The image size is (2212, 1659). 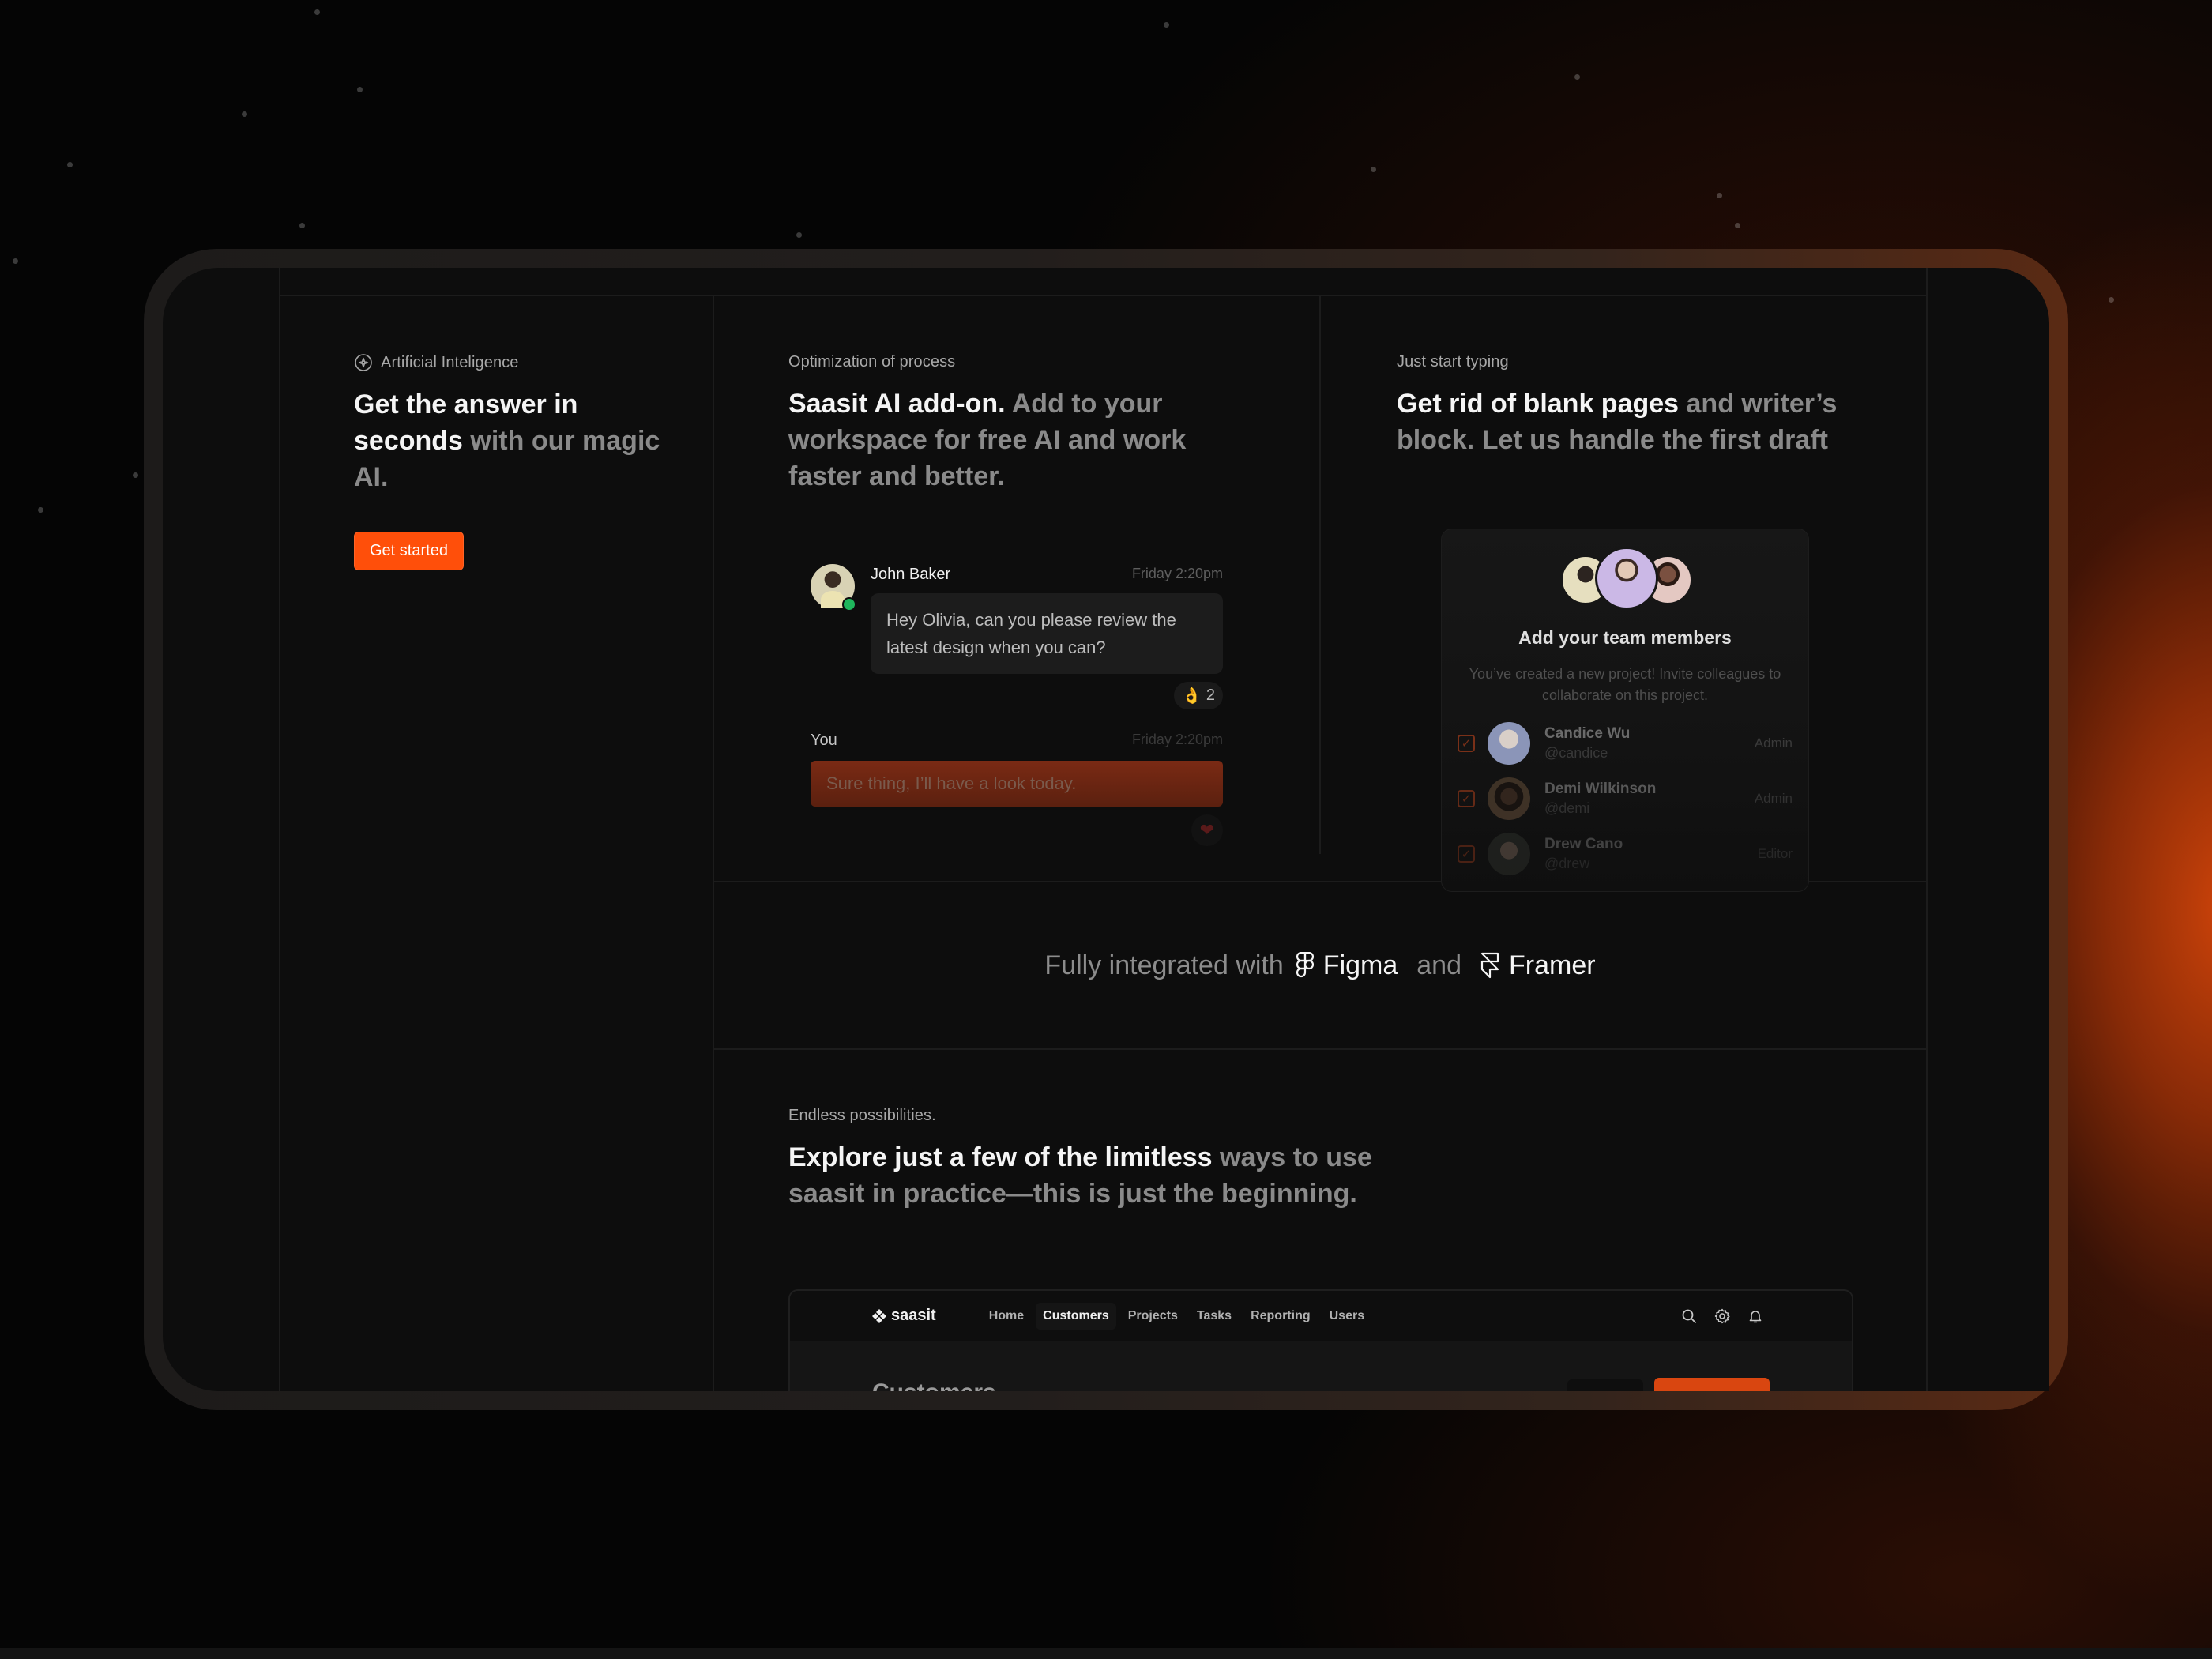 I want to click on figma-label: Figma, so click(x=1360, y=965).